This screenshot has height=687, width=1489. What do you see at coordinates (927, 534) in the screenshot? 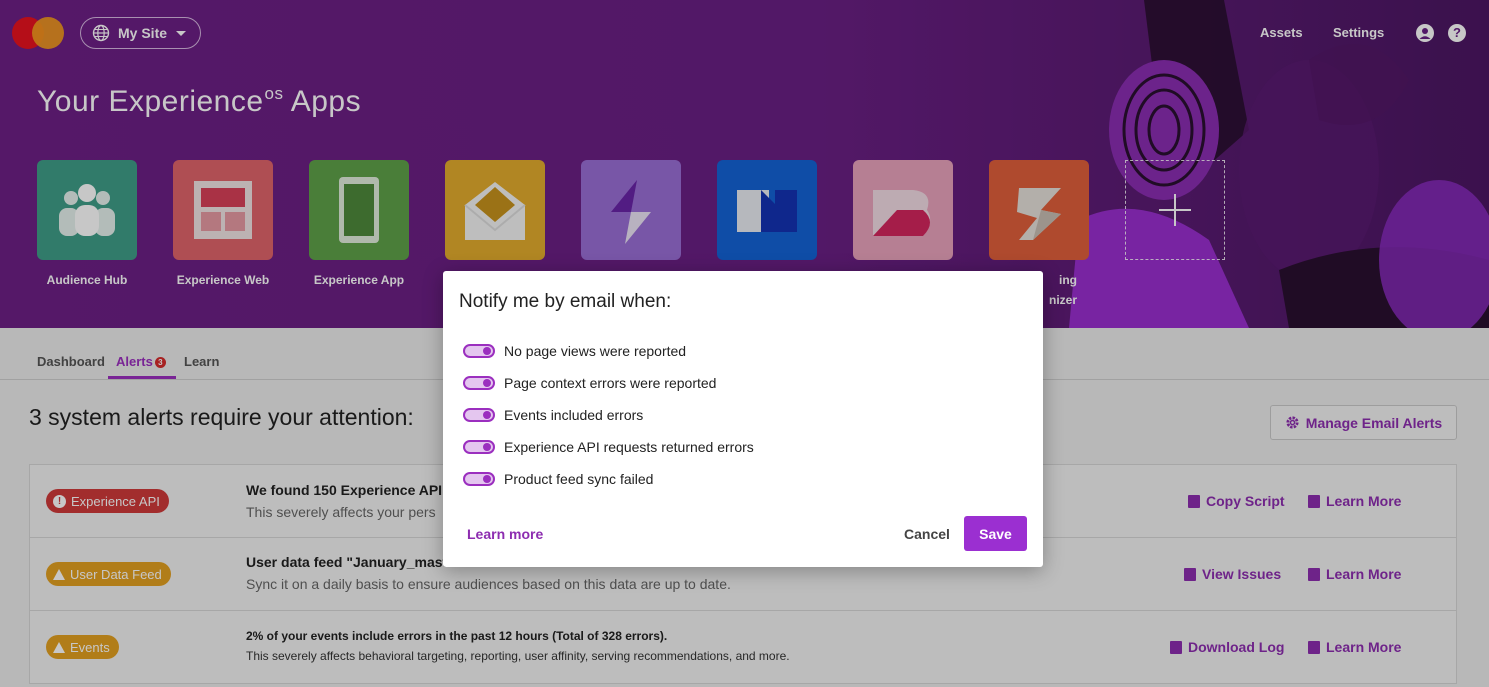
I see `cancel-button: Cancel` at bounding box center [927, 534].